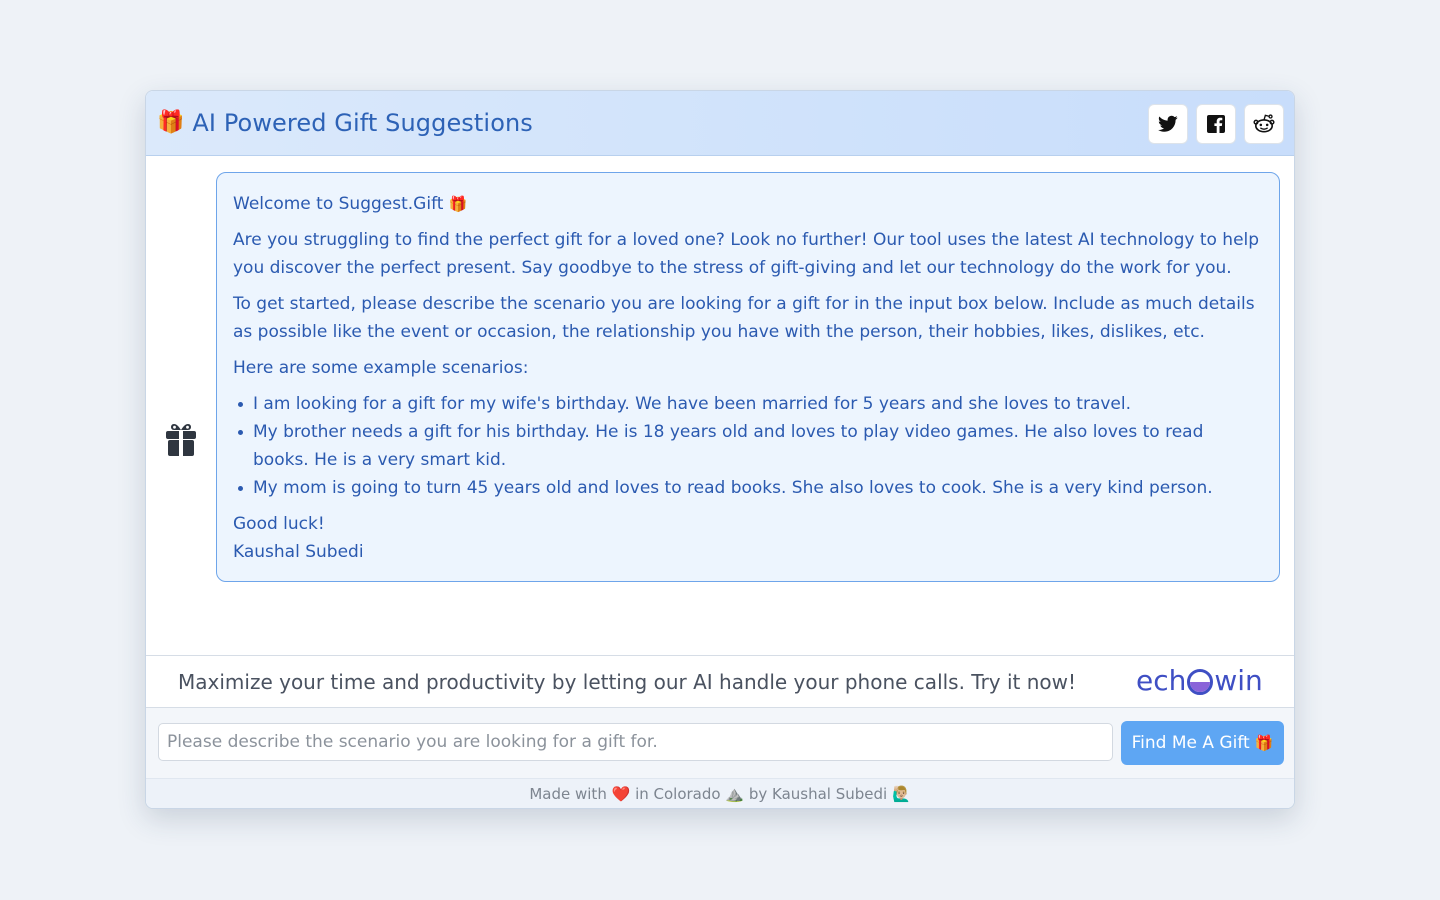 This screenshot has width=1440, height=900. I want to click on input-row: Find Me A Gift 🎁, so click(720, 743).